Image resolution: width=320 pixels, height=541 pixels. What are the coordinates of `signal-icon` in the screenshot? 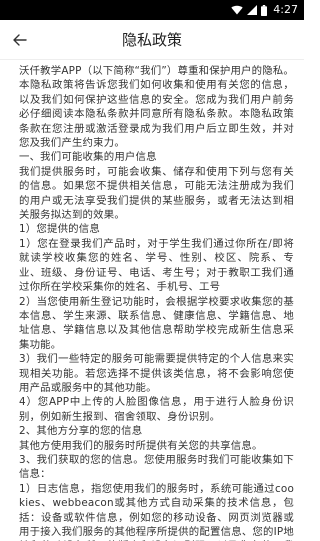 It's located at (252, 10).